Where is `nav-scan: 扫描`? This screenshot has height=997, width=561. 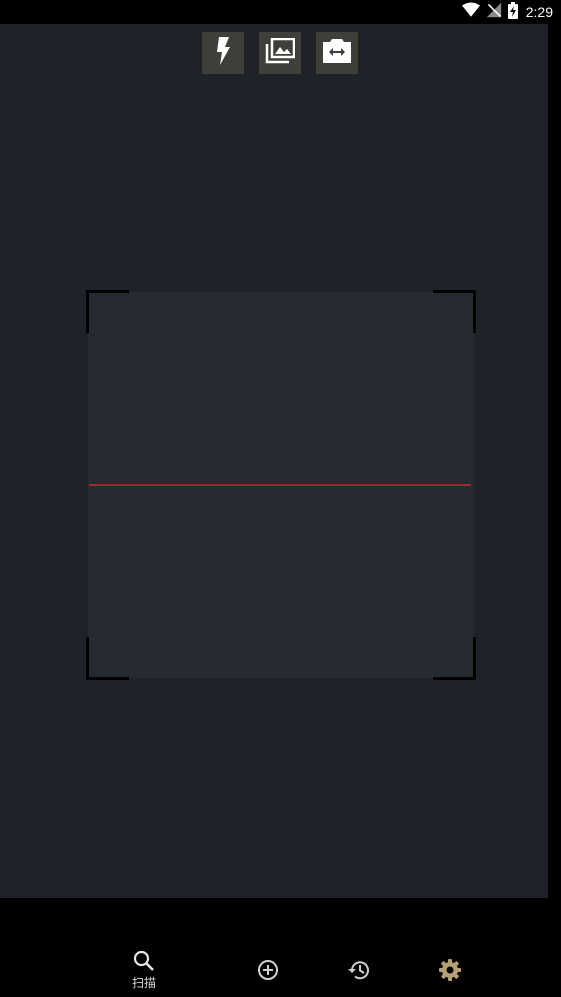 nav-scan: 扫描 is located at coordinates (144, 970).